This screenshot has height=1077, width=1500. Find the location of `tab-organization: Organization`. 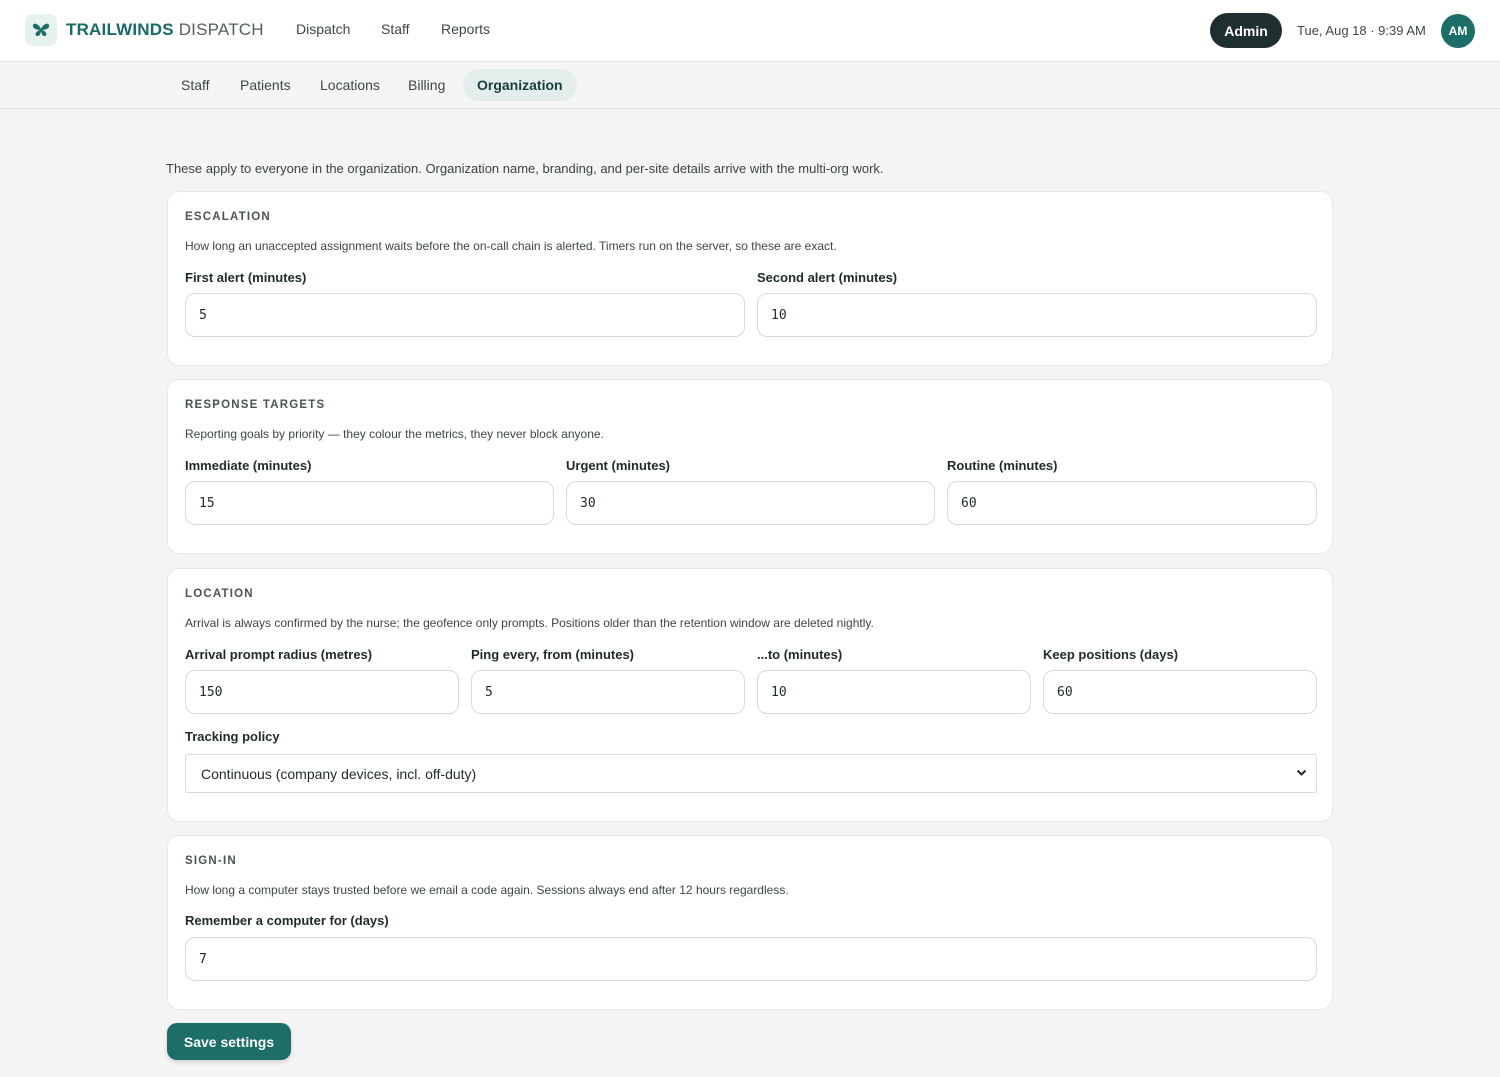

tab-organization: Organization is located at coordinates (520, 85).